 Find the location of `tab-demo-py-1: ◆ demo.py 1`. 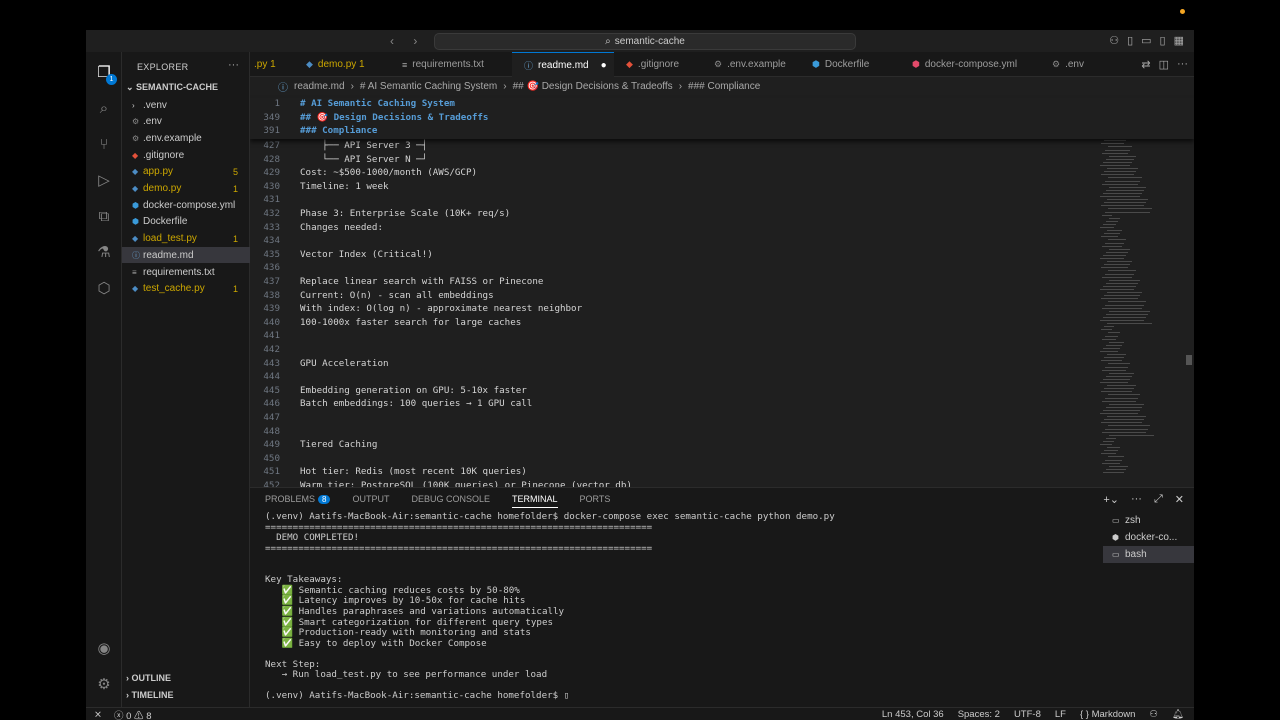

tab-demo-py-1: ◆ demo.py 1 is located at coordinates (342, 64).